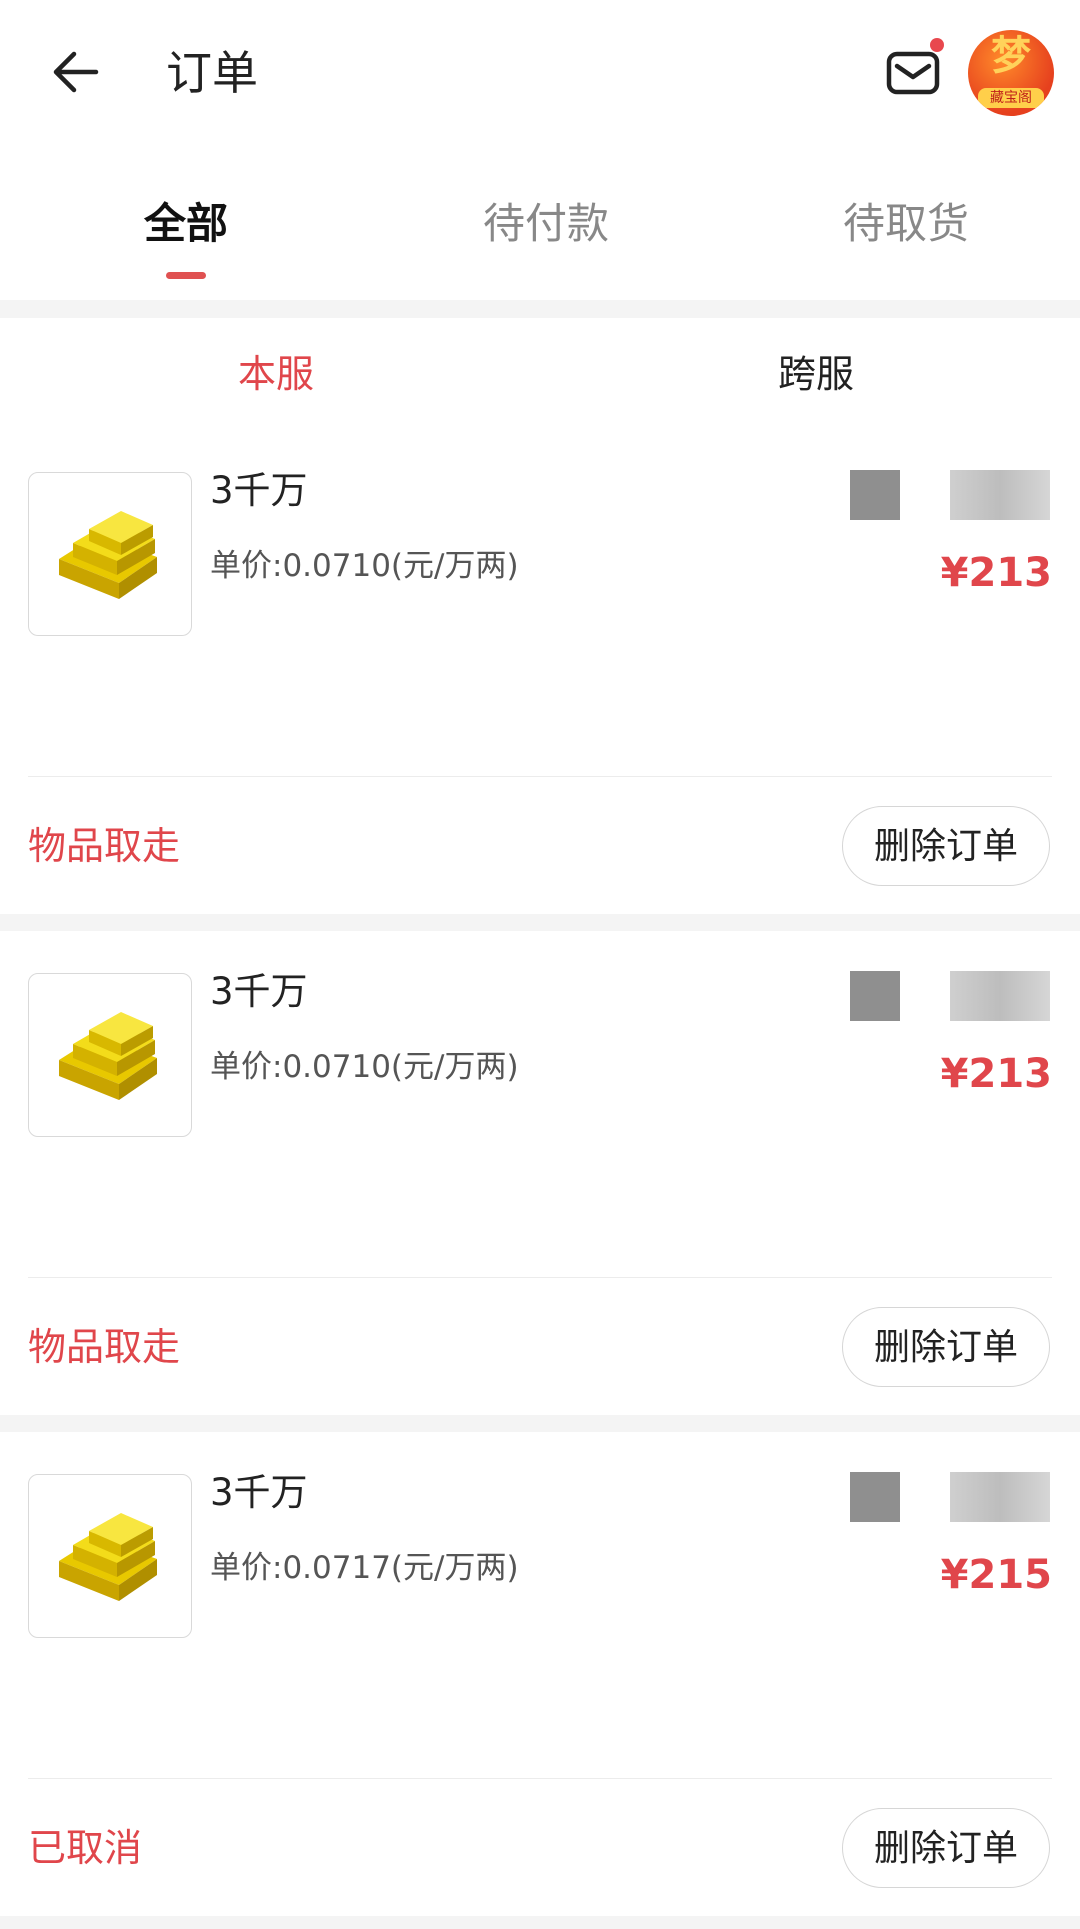  I want to click on server-tabs: 本服 跨服, so click(540, 374).